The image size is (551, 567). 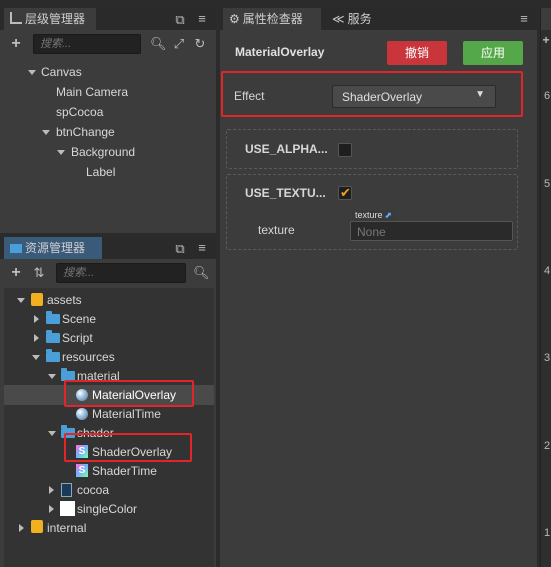 I want to click on search-icon: 🔍︎, so click(x=158, y=44).